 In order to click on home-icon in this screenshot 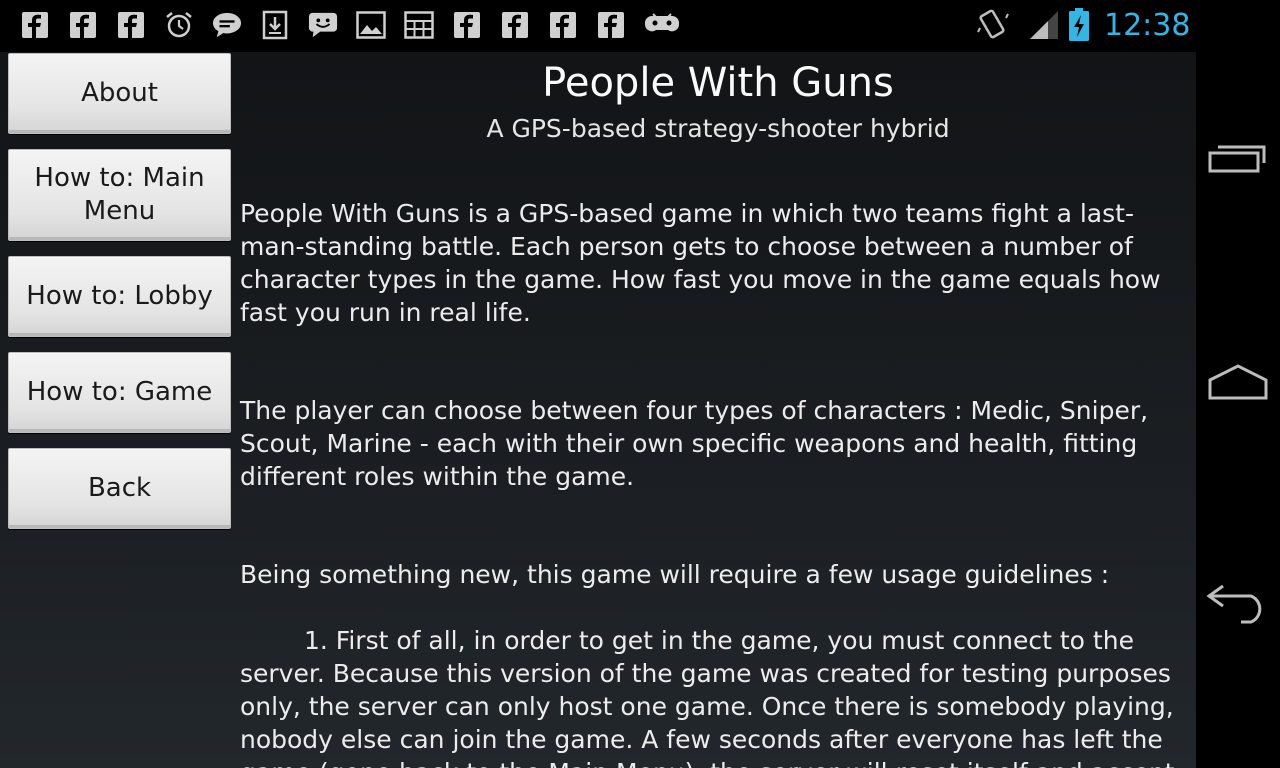, I will do `click(1238, 384)`.